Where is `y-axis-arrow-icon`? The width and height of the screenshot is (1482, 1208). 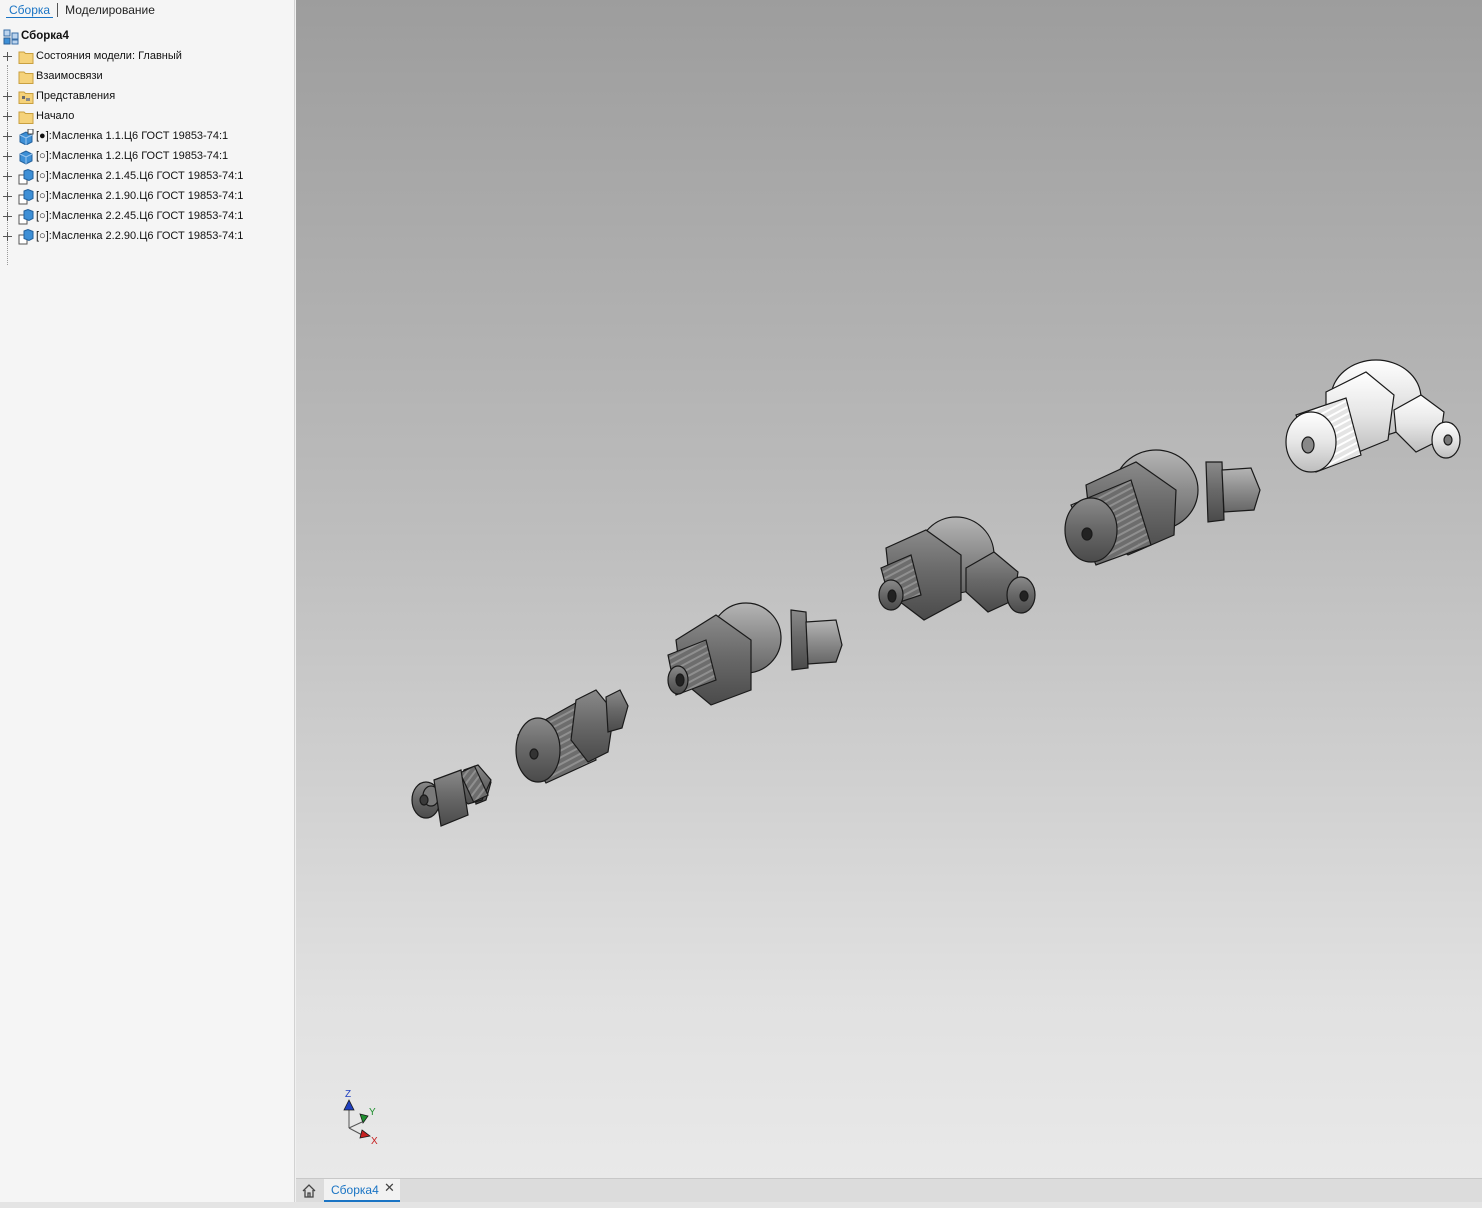
y-axis-arrow-icon is located at coordinates (364, 1118).